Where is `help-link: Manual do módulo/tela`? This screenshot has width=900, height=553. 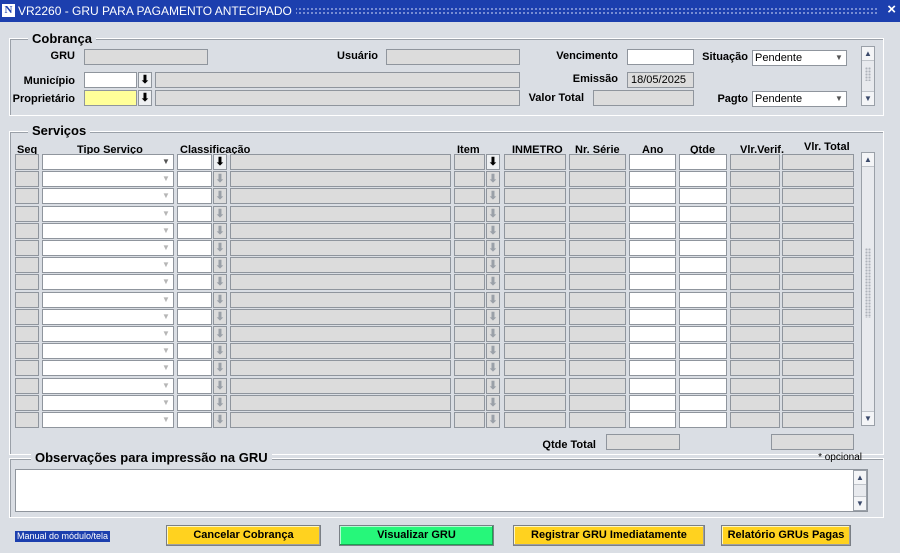 help-link: Manual do módulo/tela is located at coordinates (63, 536).